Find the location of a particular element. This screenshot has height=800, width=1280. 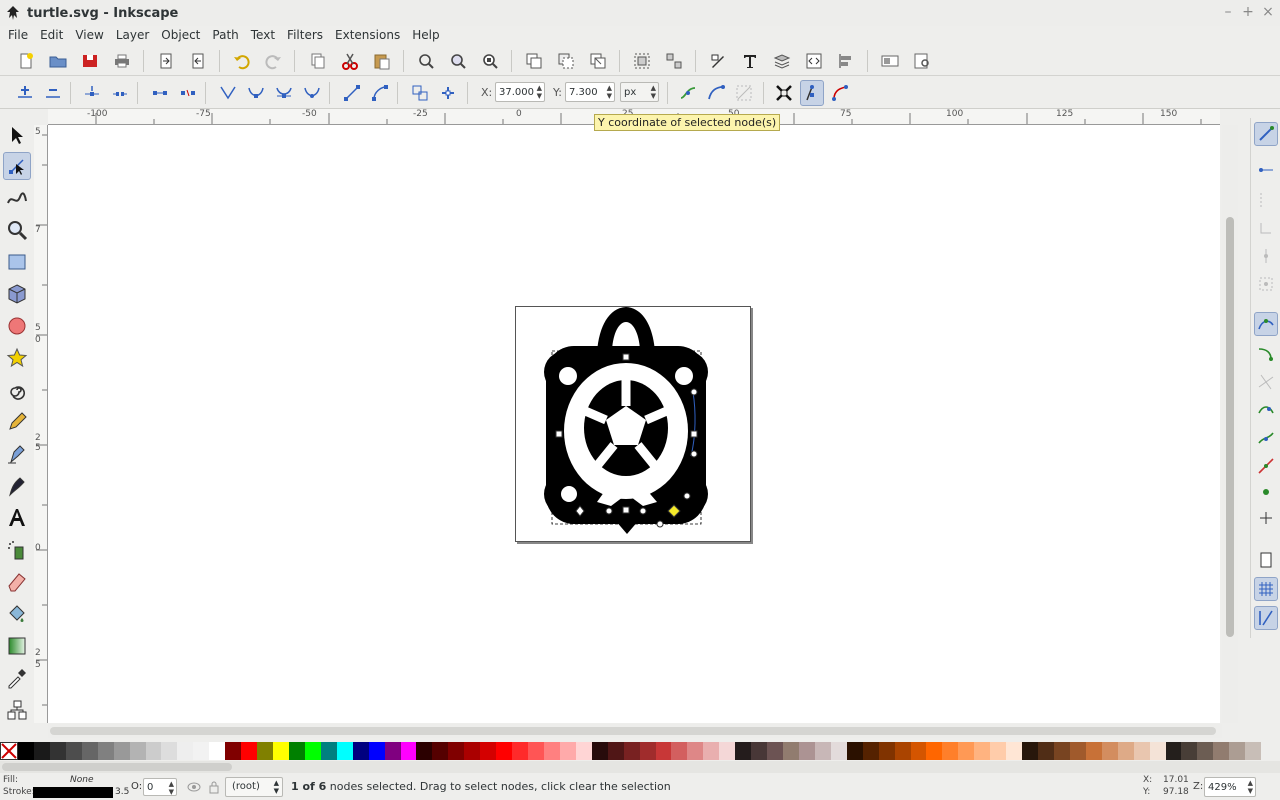

unit-select: px ▲ ▼ is located at coordinates (639, 92).